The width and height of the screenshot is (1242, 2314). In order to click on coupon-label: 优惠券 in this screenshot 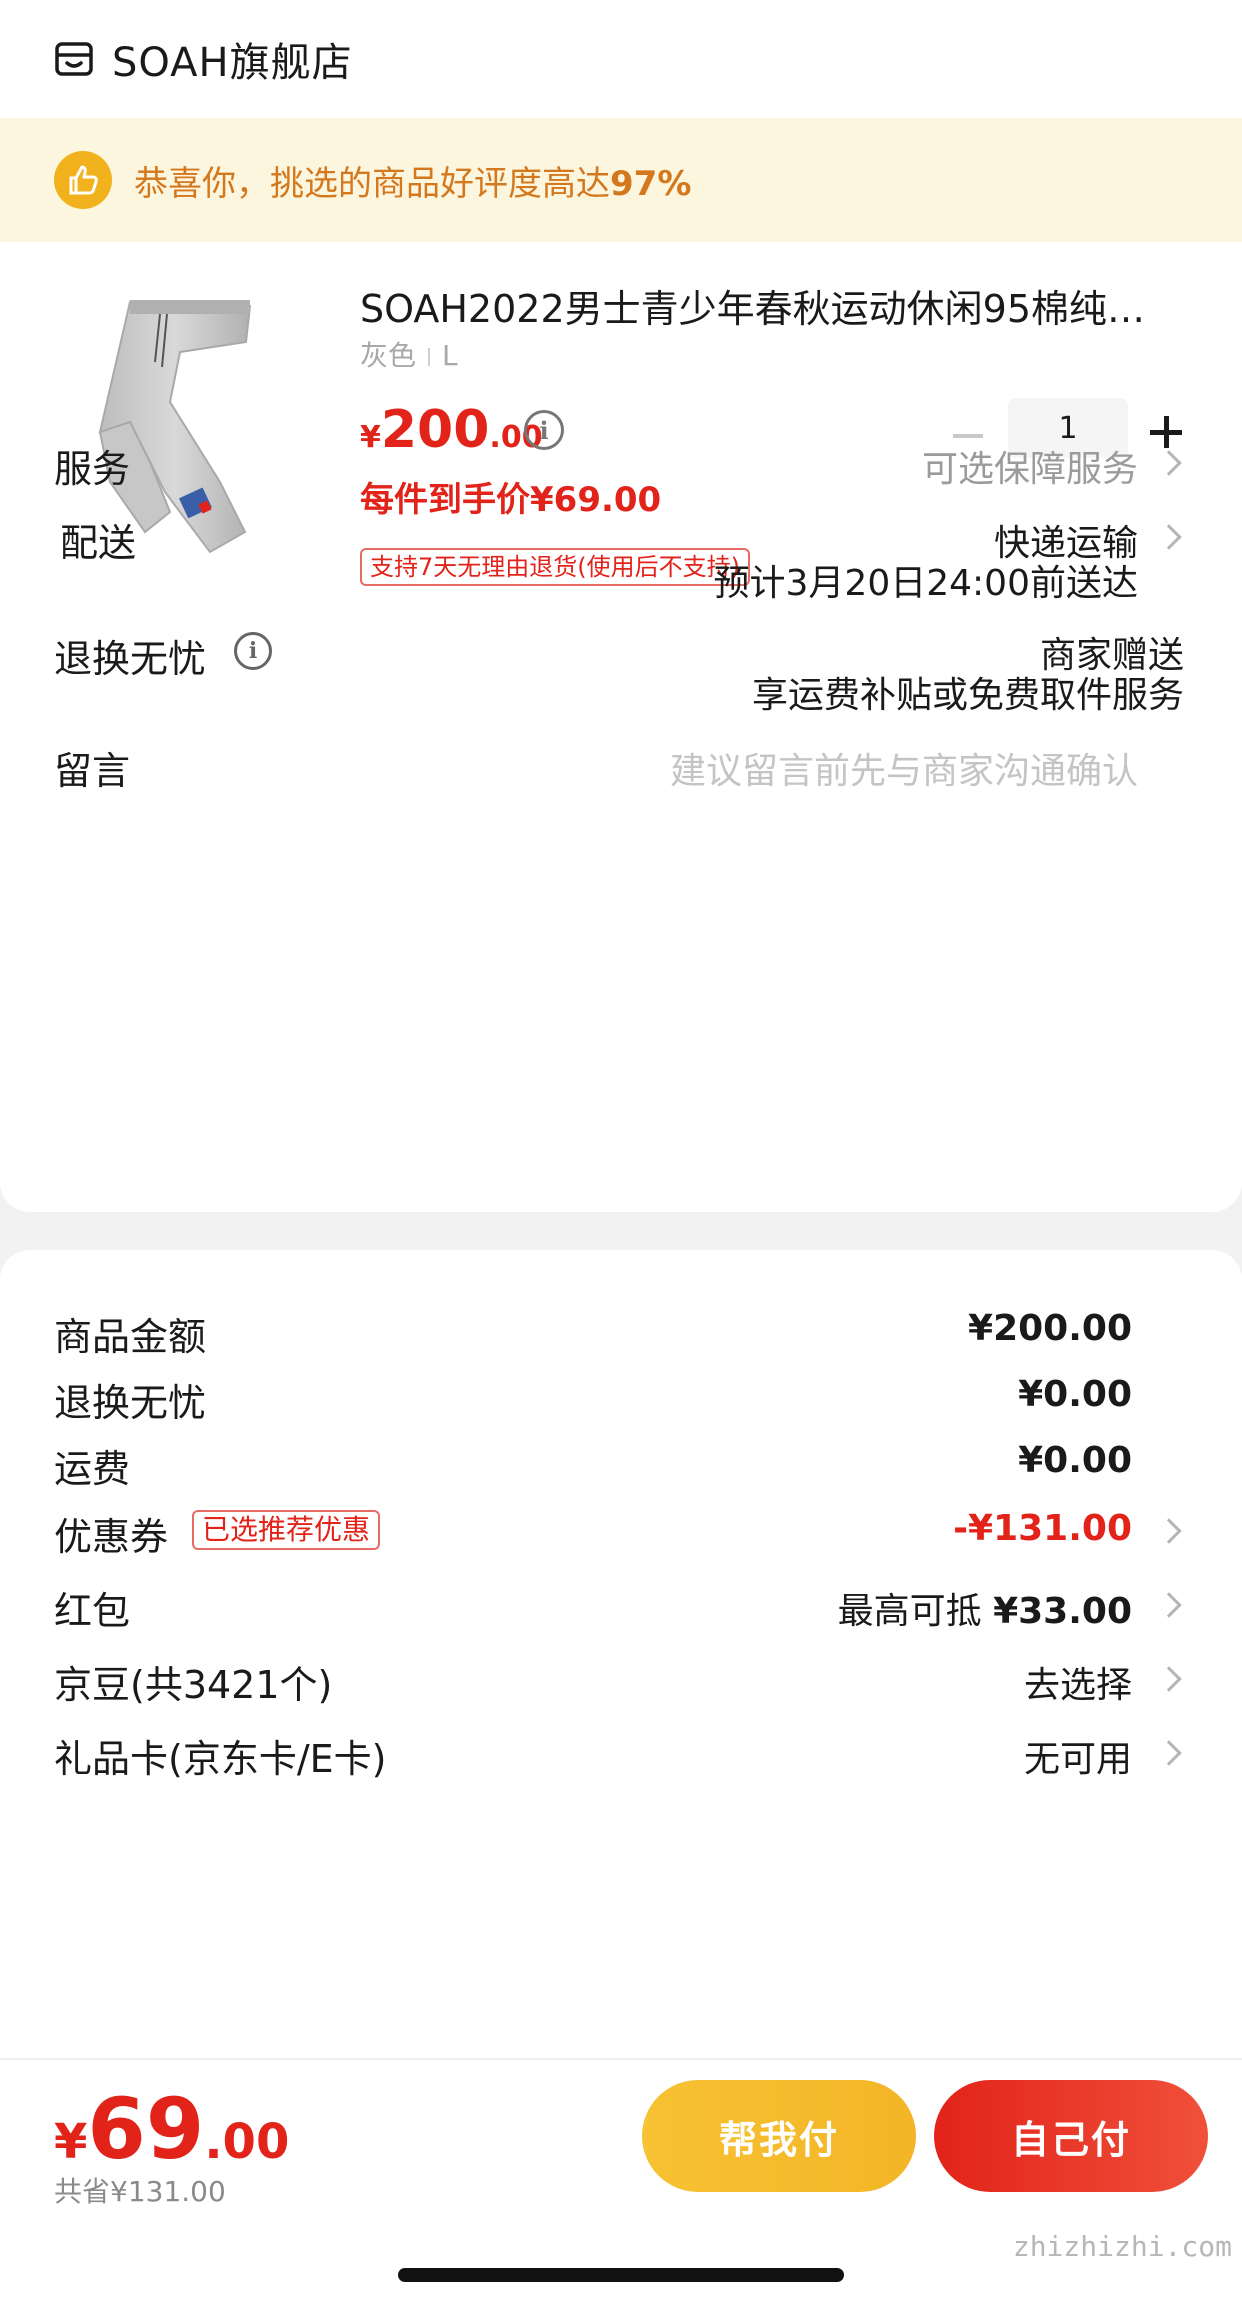, I will do `click(111, 1537)`.